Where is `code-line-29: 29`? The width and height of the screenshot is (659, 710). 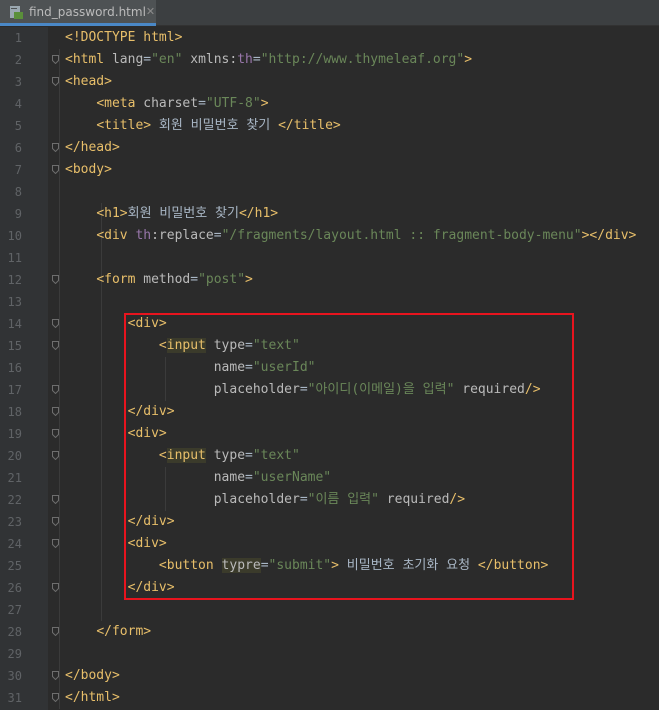
code-line-29: 29 is located at coordinates (329, 654).